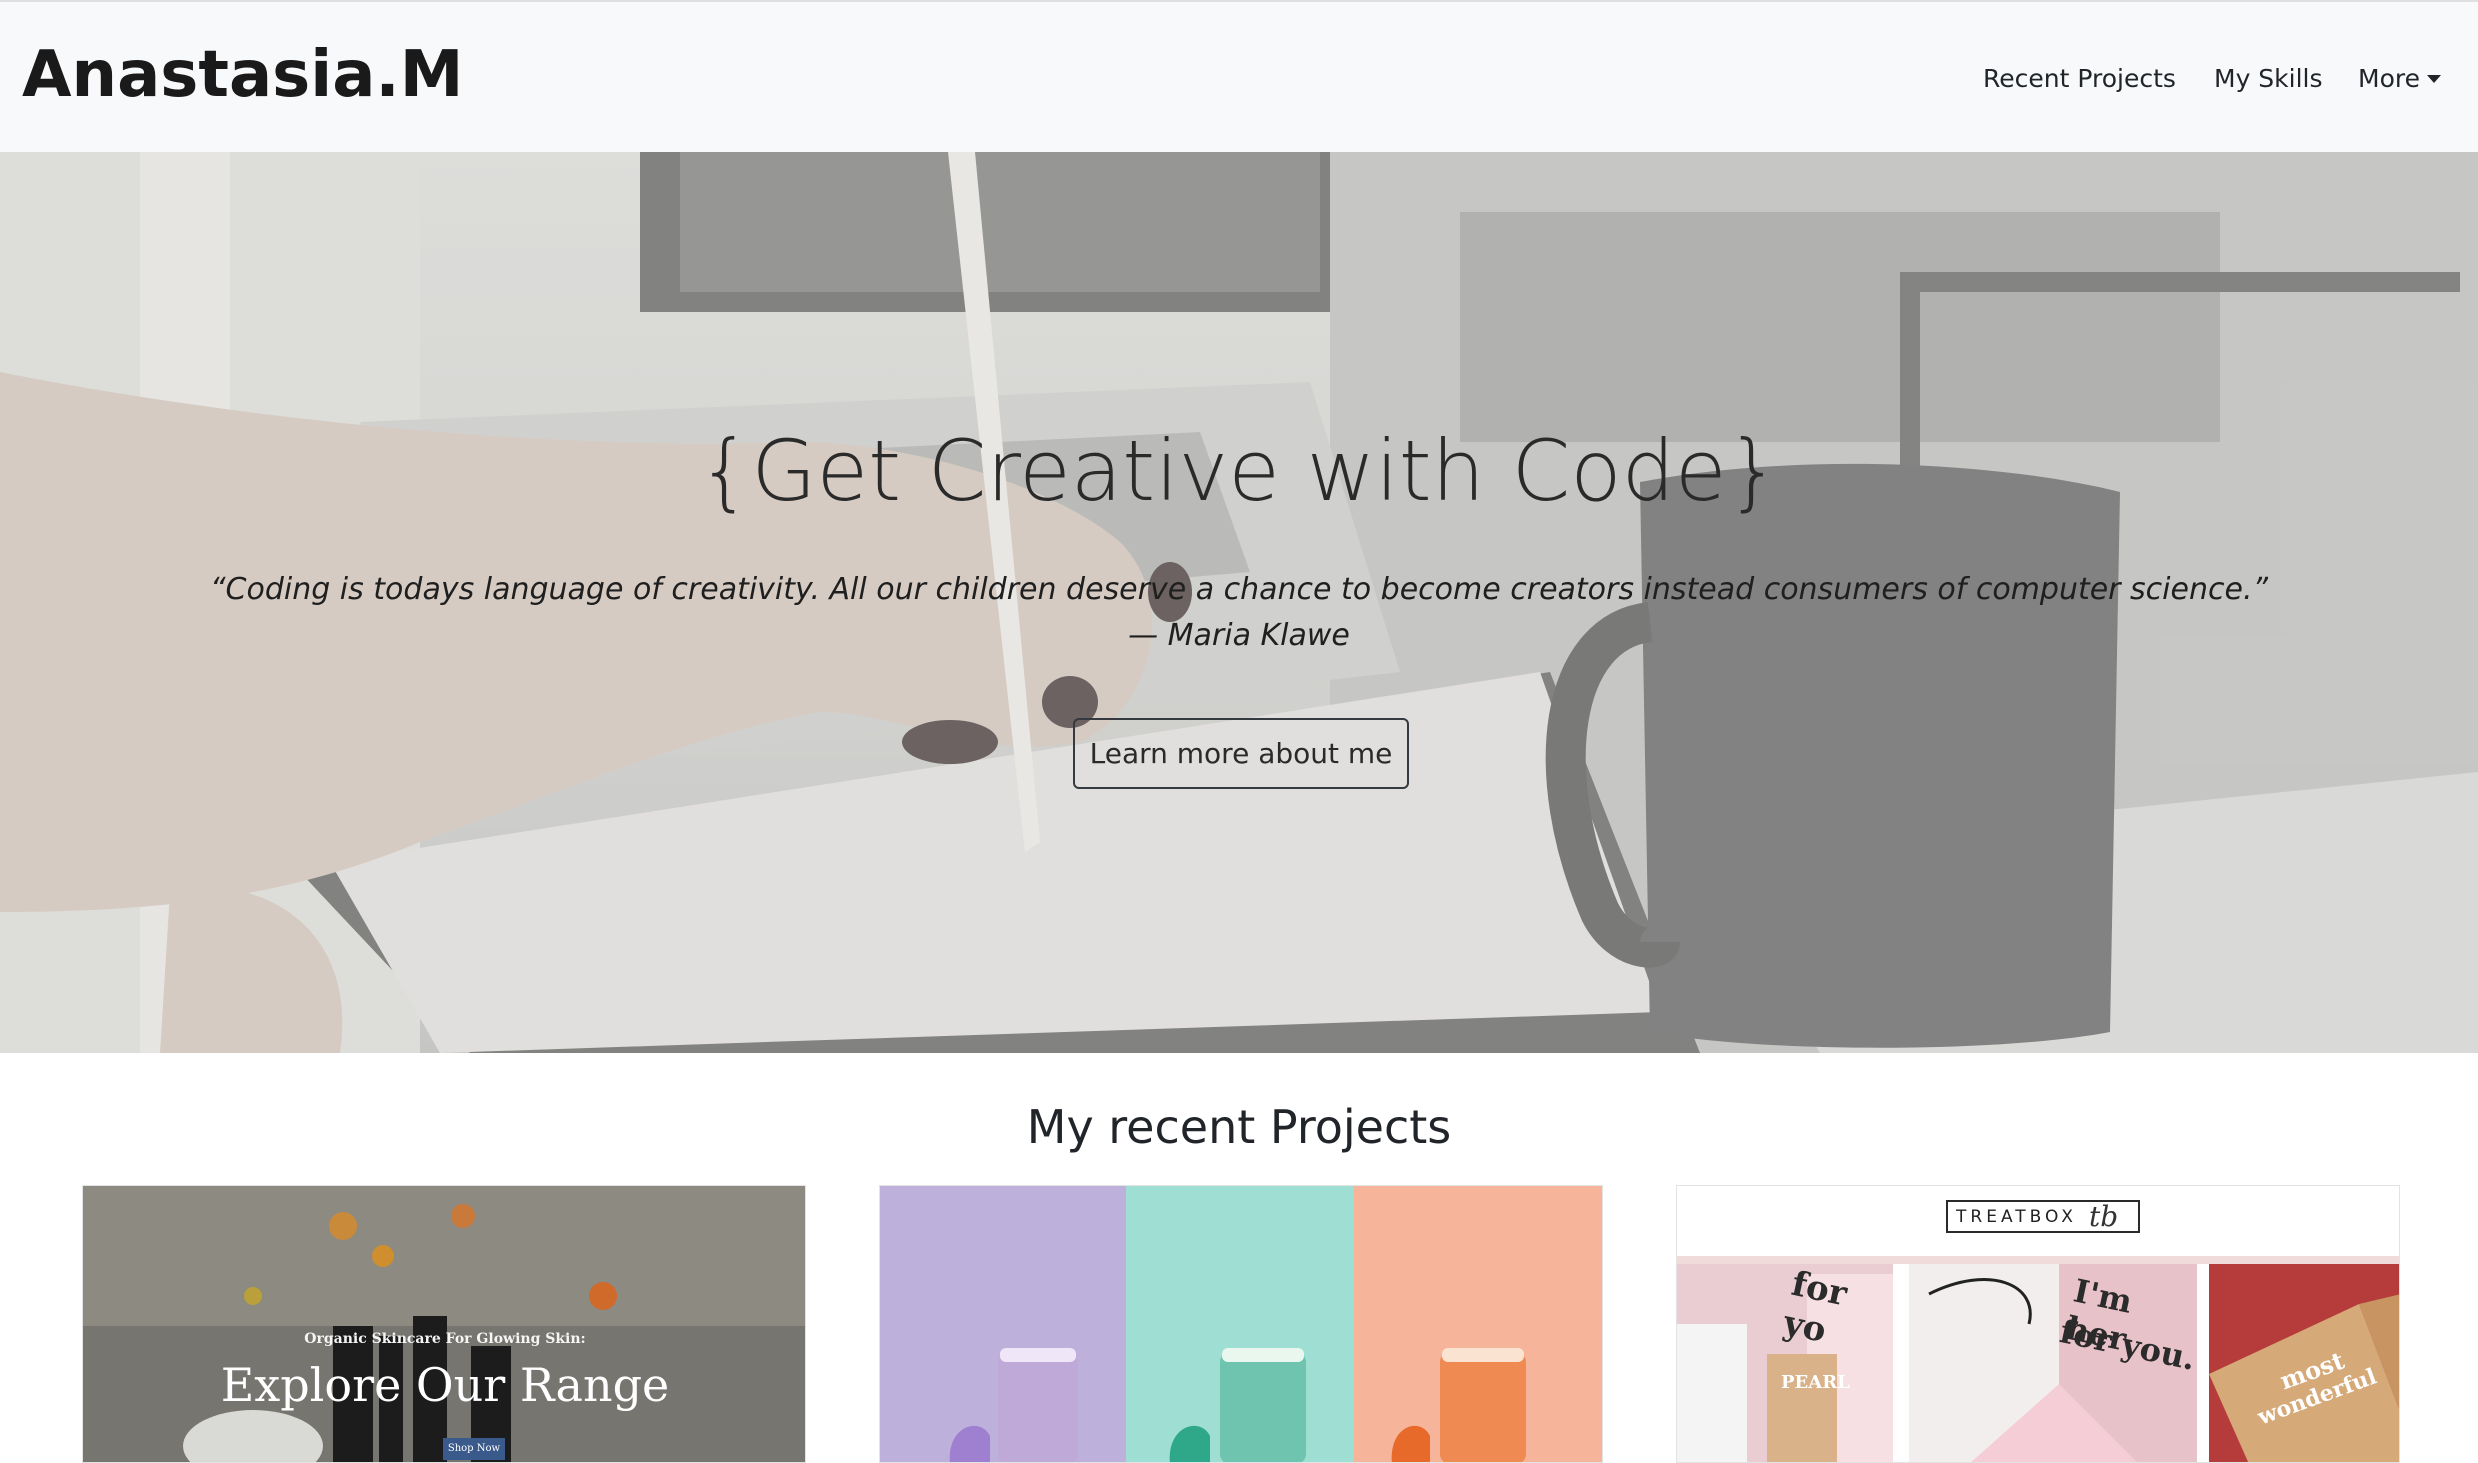 The width and height of the screenshot is (2478, 1463). Describe the element at coordinates (2304, 1363) in the screenshot. I see `treatbox-image-3: most wonderful` at that location.